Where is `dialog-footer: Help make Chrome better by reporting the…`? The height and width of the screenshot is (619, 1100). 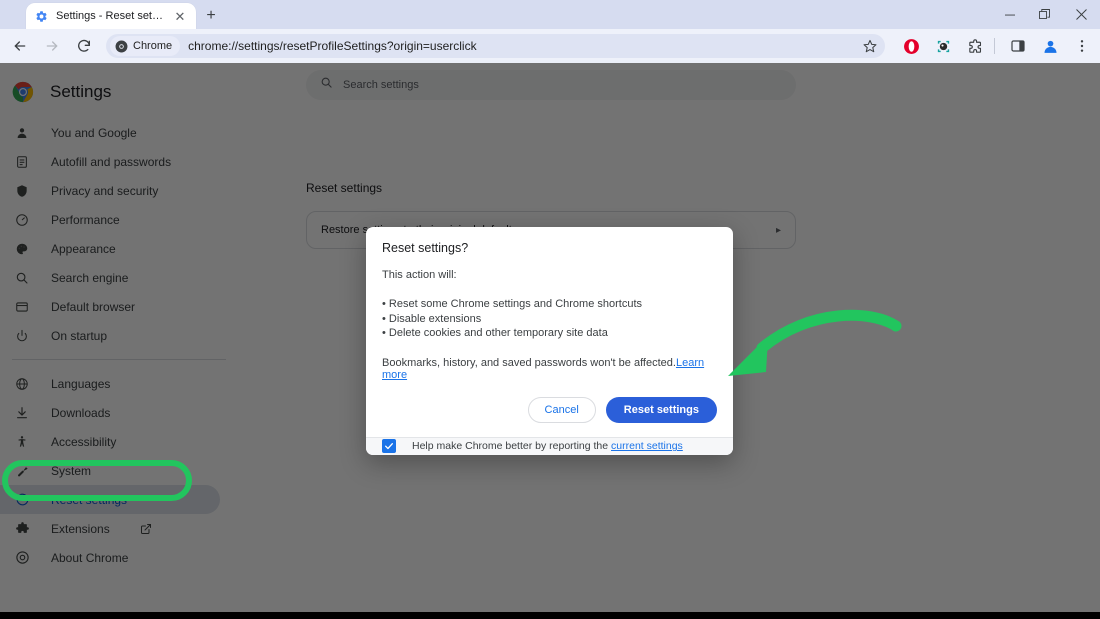 dialog-footer: Help make Chrome better by reporting the… is located at coordinates (549, 445).